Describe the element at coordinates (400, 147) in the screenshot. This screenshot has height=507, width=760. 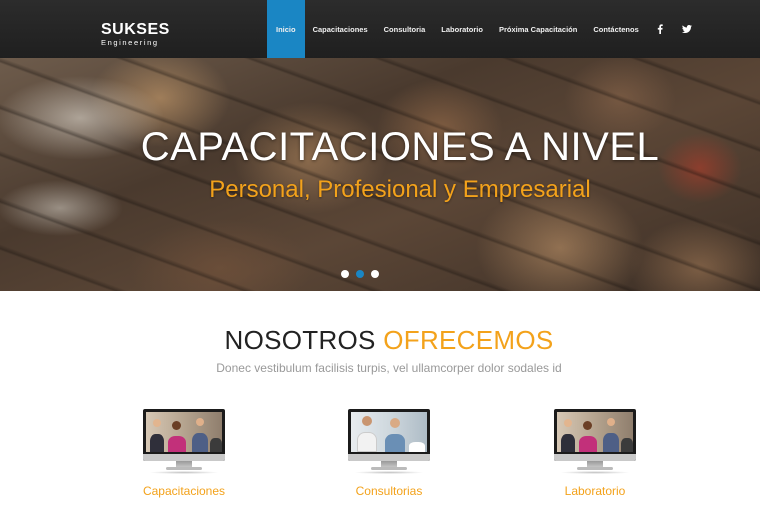
I see `hero-title: CAPACITACIONES A NIVEL` at that location.